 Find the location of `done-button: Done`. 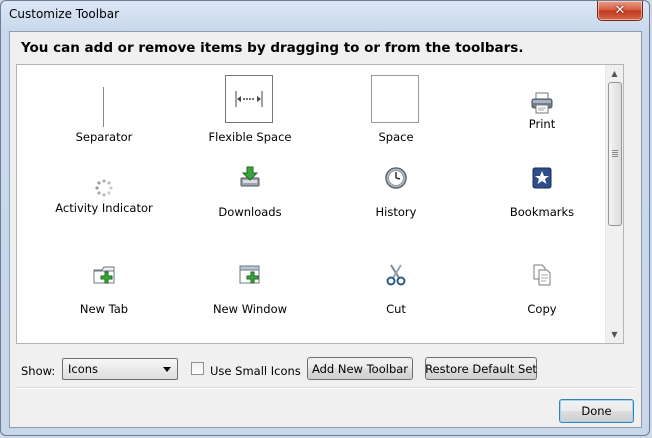

done-button: Done is located at coordinates (596, 411).